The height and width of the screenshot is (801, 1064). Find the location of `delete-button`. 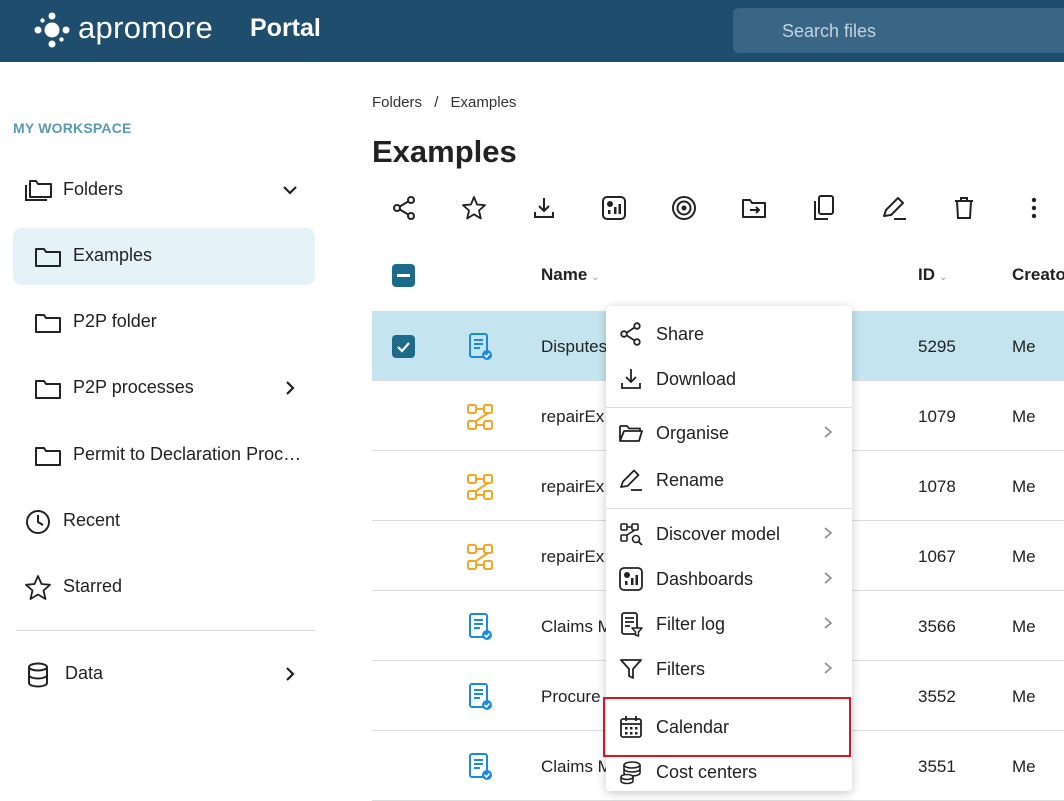

delete-button is located at coordinates (964, 208).